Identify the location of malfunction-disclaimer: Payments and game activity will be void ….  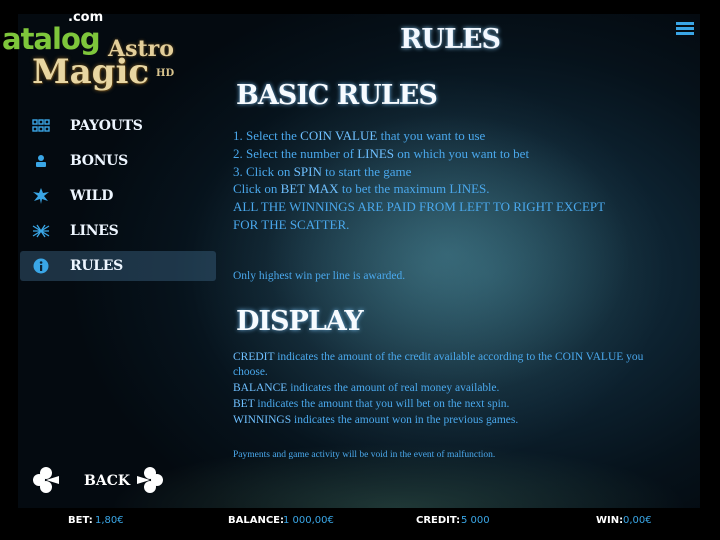
(364, 455).